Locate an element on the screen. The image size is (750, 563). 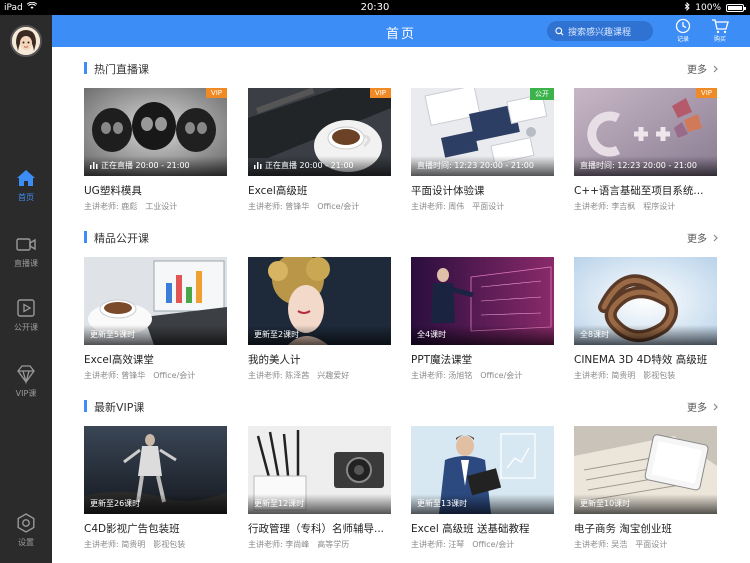
bluetooth-icon is located at coordinates (687, 7).